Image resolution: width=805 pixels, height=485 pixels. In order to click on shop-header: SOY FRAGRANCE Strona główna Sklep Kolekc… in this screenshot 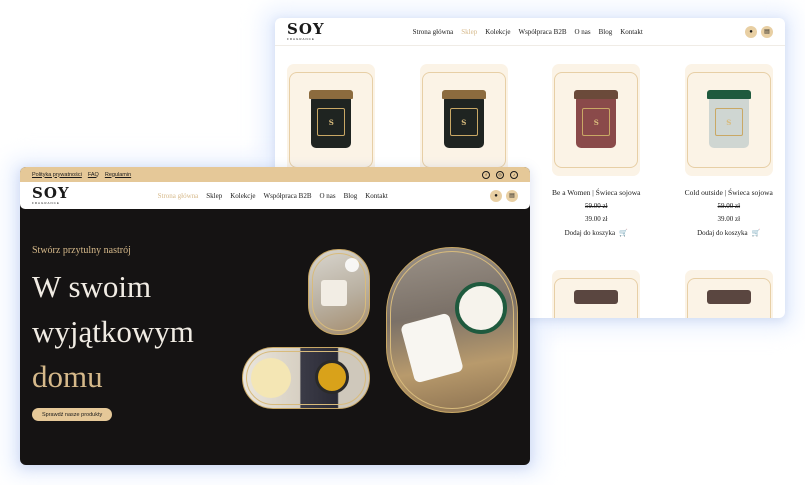, I will do `click(530, 32)`.